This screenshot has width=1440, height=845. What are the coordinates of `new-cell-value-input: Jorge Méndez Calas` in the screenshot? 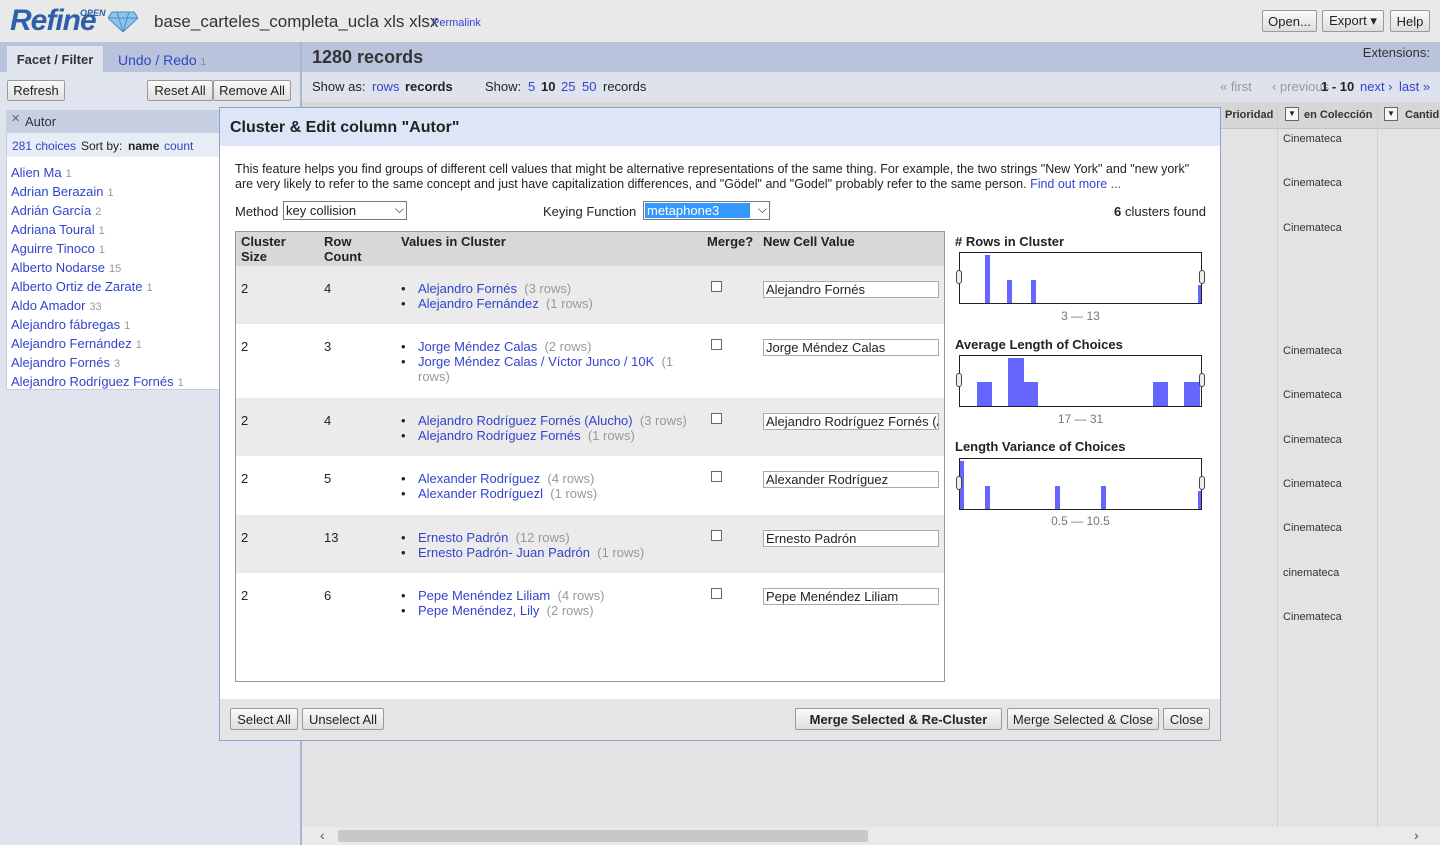 It's located at (851, 347).